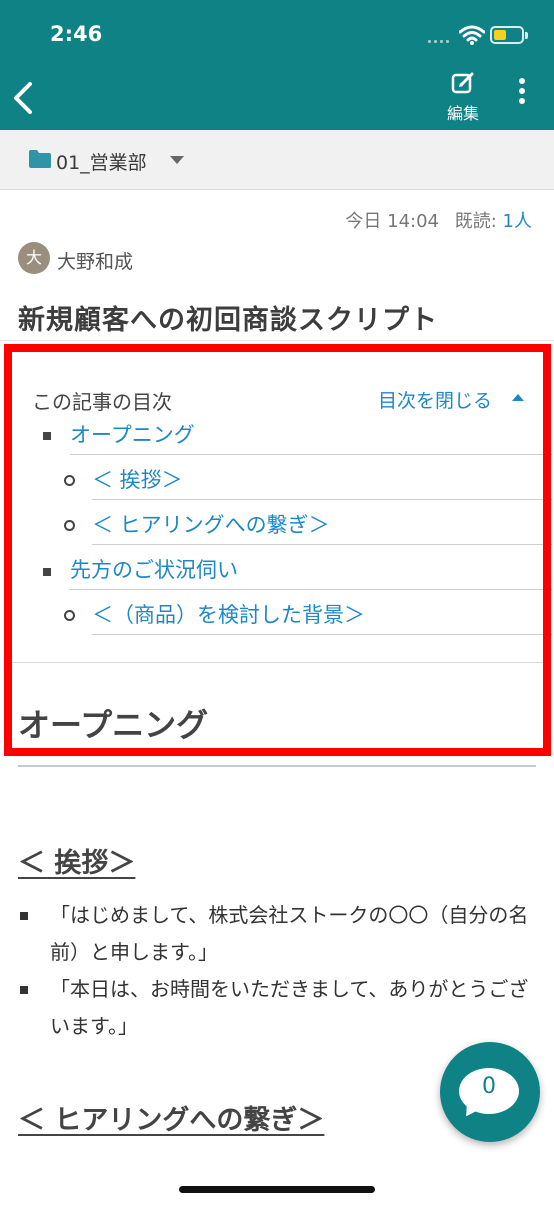  What do you see at coordinates (289, 1007) in the screenshot?
I see `greeting-line-2: 「本日は、お時間をいただきまして、ありがとうございます。」` at bounding box center [289, 1007].